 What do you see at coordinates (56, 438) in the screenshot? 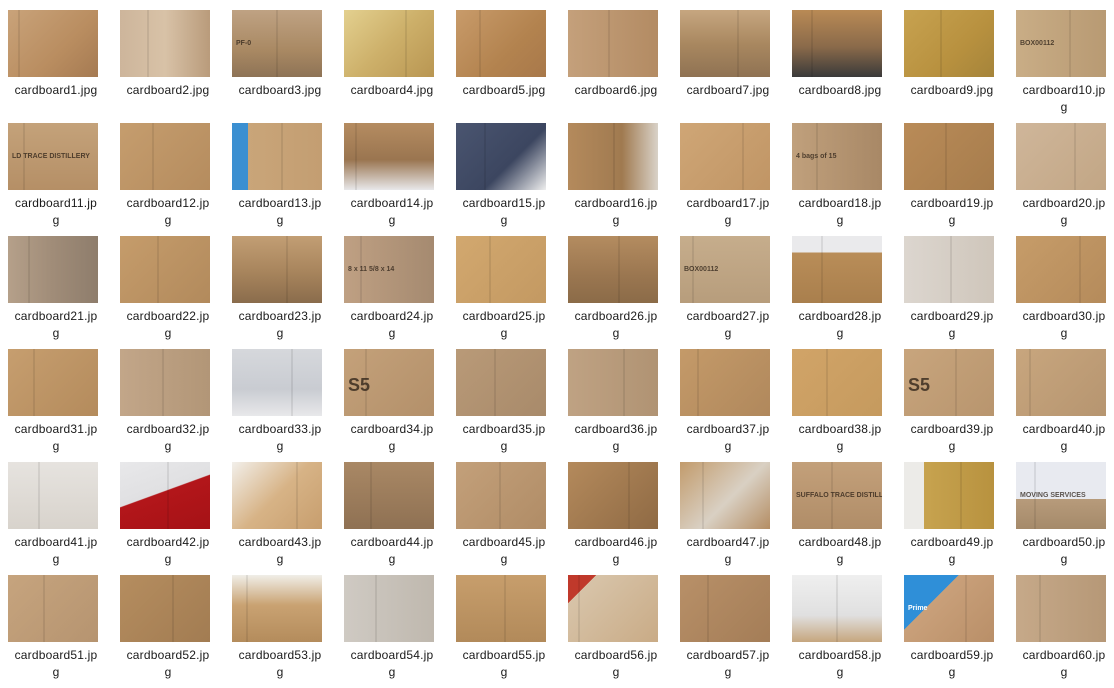
I see `file-name-label: cardboard31.jp g` at bounding box center [56, 438].